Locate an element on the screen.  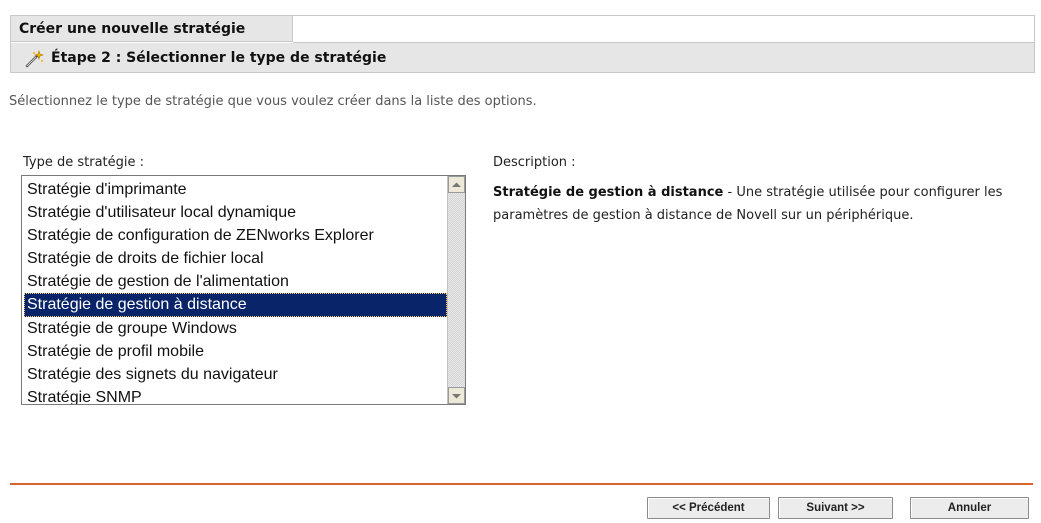
scroll-up-button is located at coordinates (456, 184).